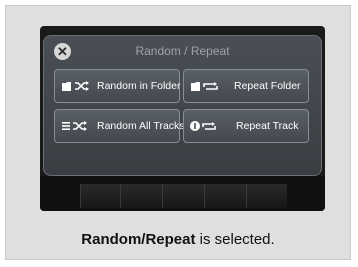  Describe the element at coordinates (139, 86) in the screenshot. I see `option-label: Random in Folder` at that location.